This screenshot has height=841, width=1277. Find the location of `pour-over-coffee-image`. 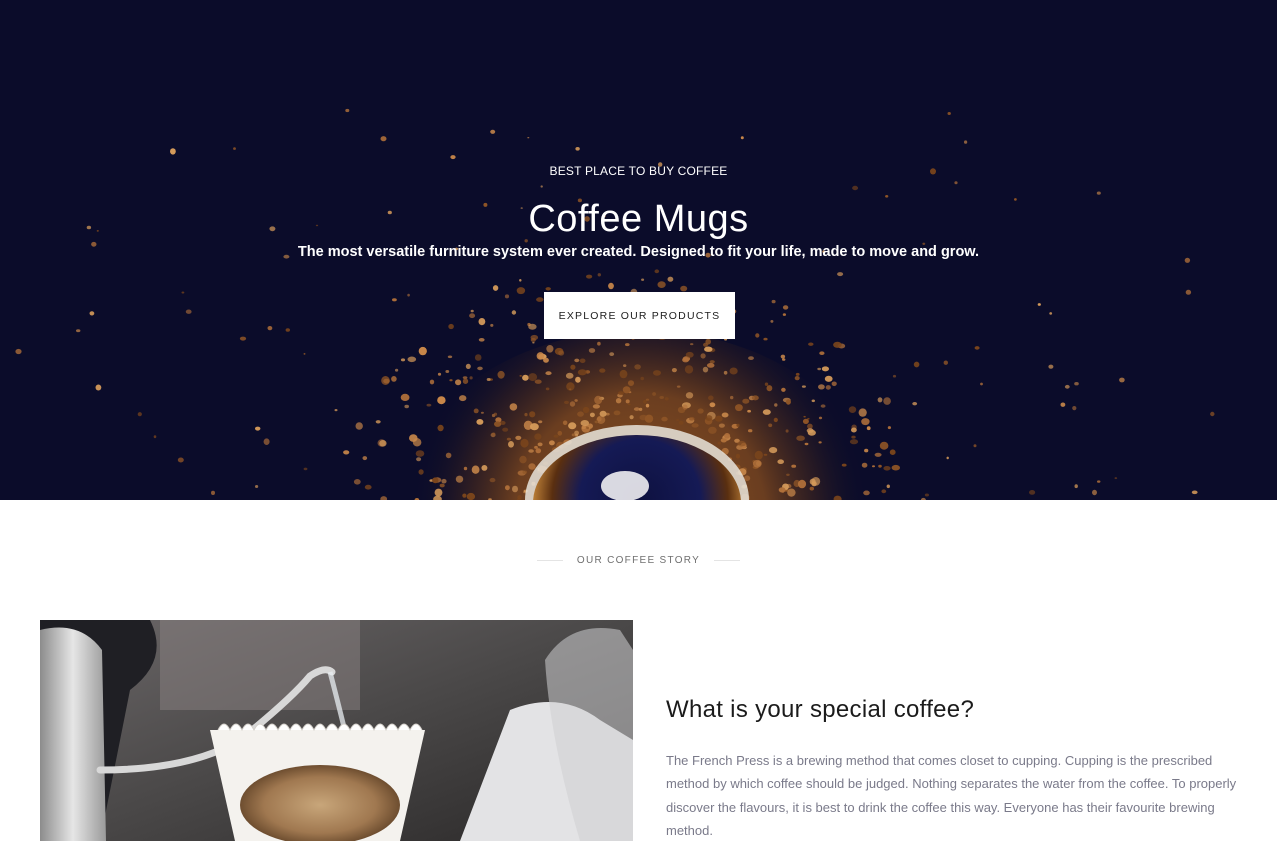

pour-over-coffee-image is located at coordinates (336, 730).